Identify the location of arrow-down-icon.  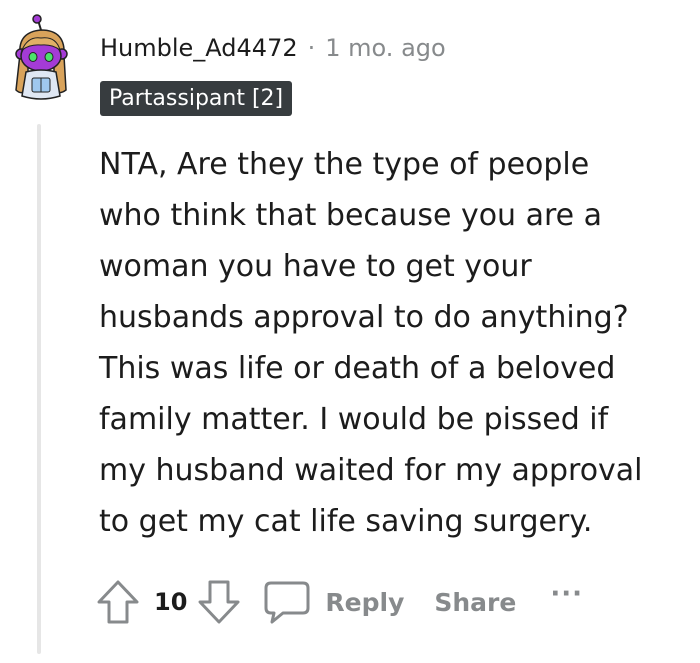
(219, 602).